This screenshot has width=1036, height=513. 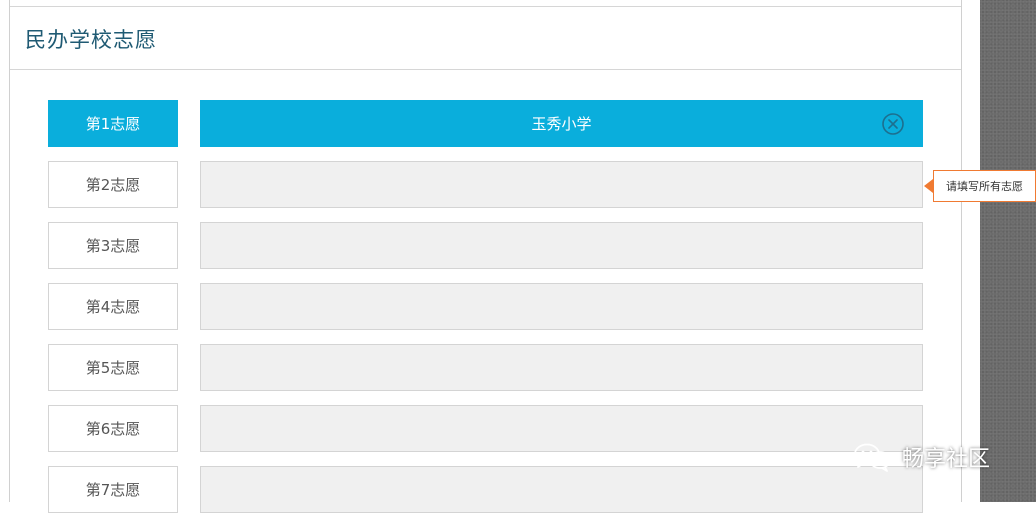 I want to click on wish-label-6: 第6志愿, so click(x=113, y=428).